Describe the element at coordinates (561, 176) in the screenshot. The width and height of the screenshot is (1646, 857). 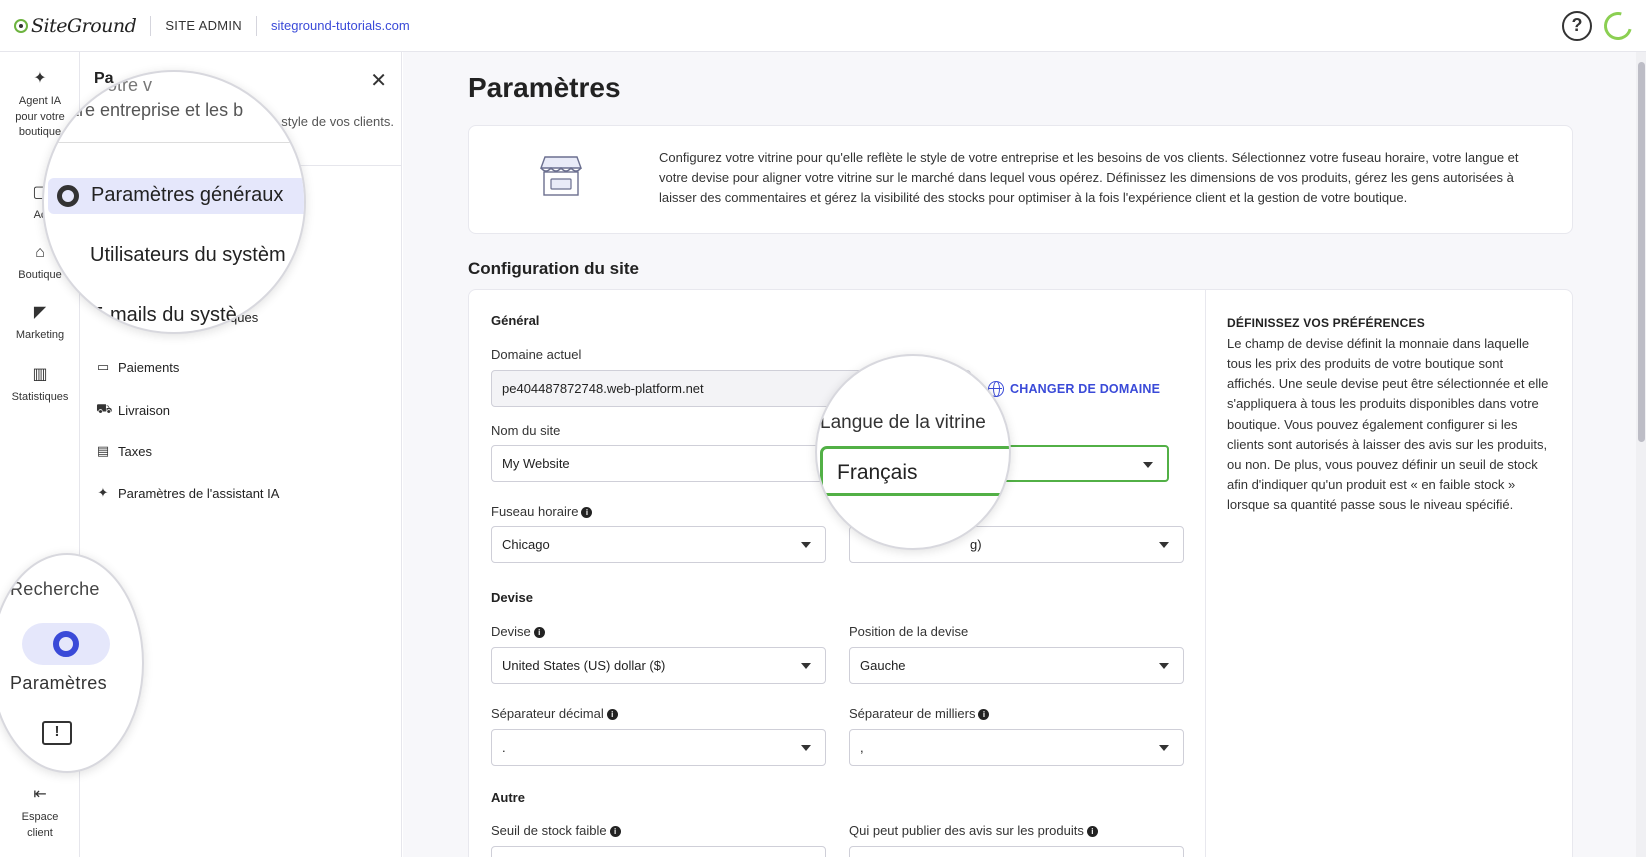
I see `storefront-icon` at that location.